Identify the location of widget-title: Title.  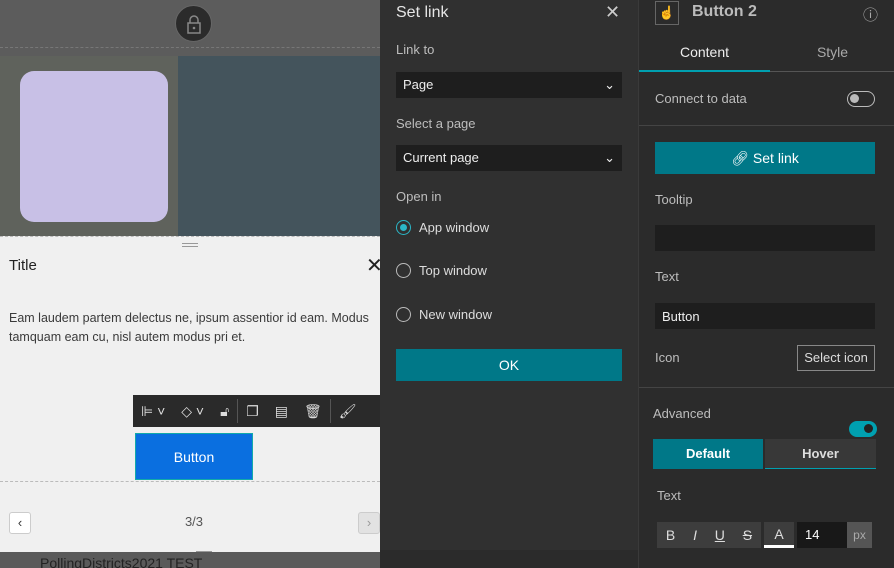
(23, 265).